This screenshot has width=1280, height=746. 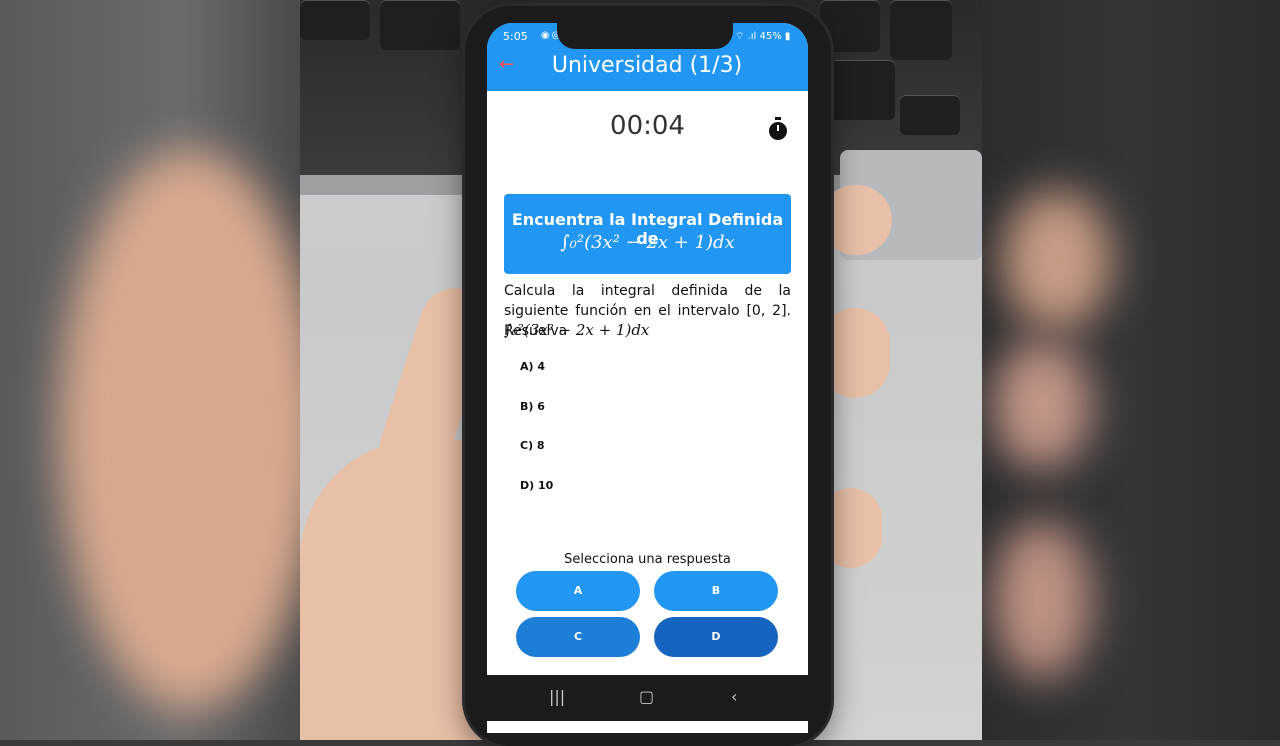 I want to click on quiz-timer: 00:04, so click(x=647, y=126).